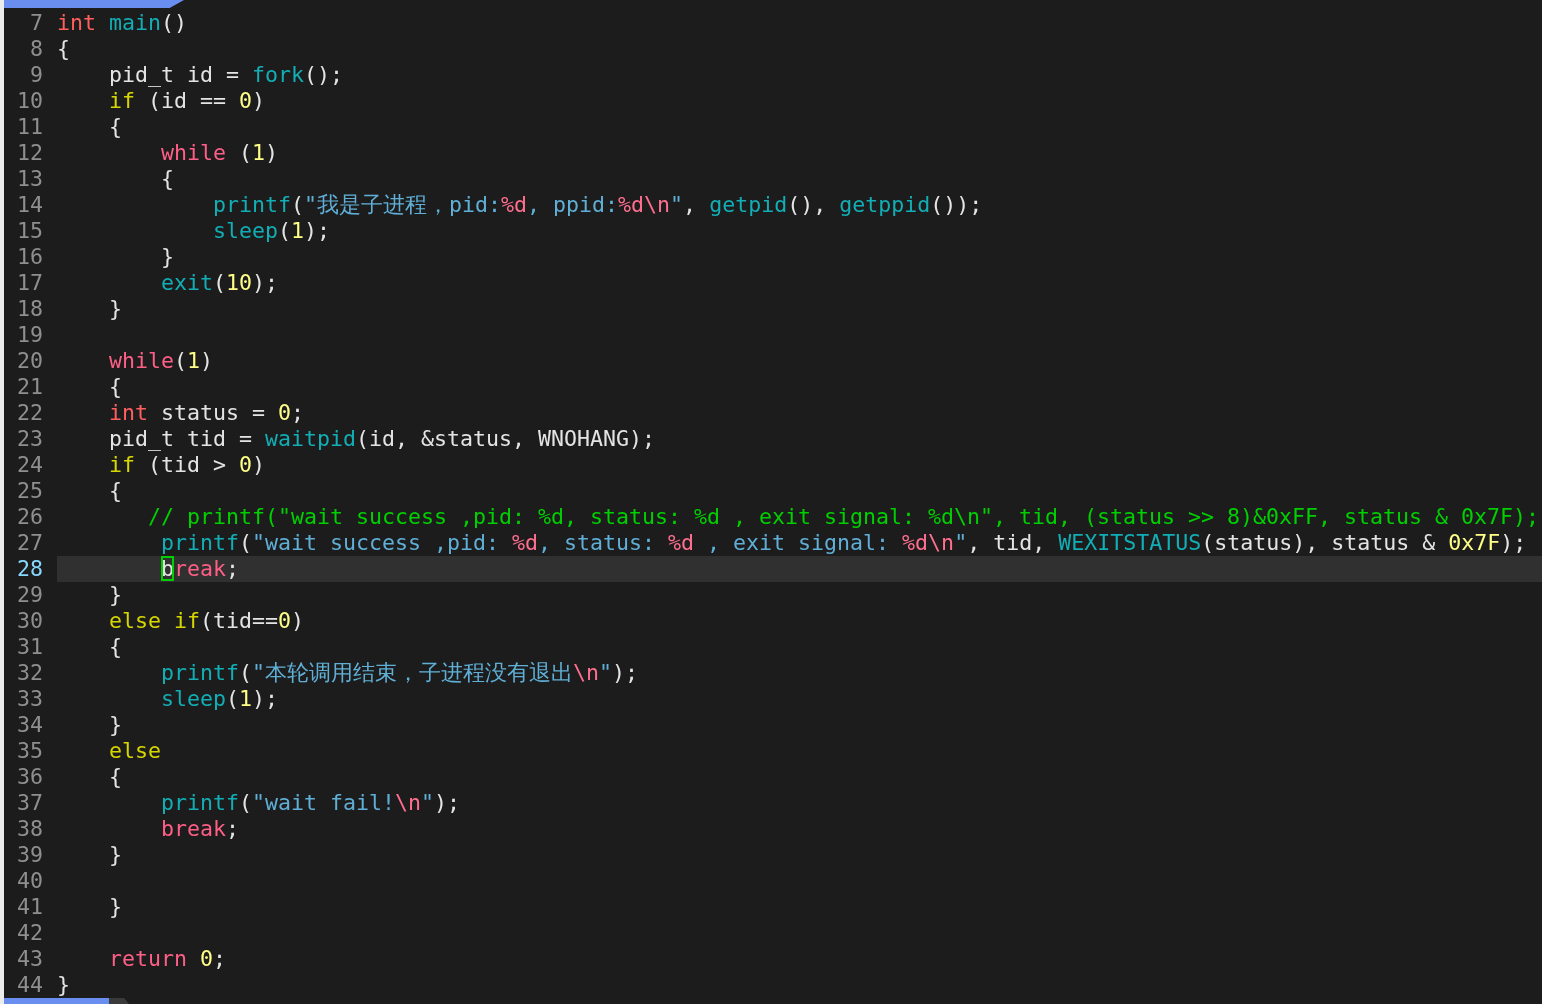  Describe the element at coordinates (36, 23) in the screenshot. I see `line-number: 7` at that location.